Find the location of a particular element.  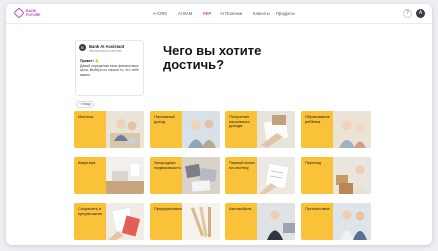

tile-label: Путешествие is located at coordinates (317, 208).